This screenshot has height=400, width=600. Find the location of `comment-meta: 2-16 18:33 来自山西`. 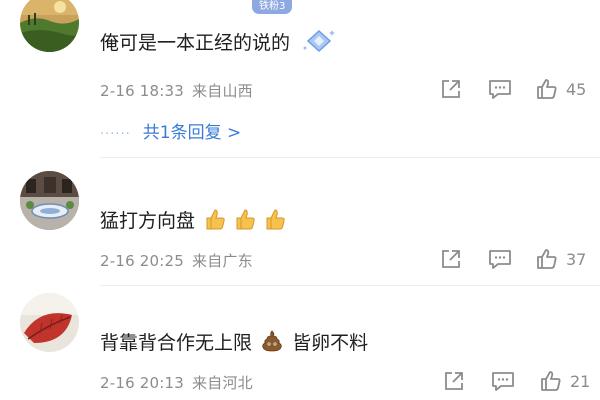

comment-meta: 2-16 18:33 来自山西 is located at coordinates (176, 90).